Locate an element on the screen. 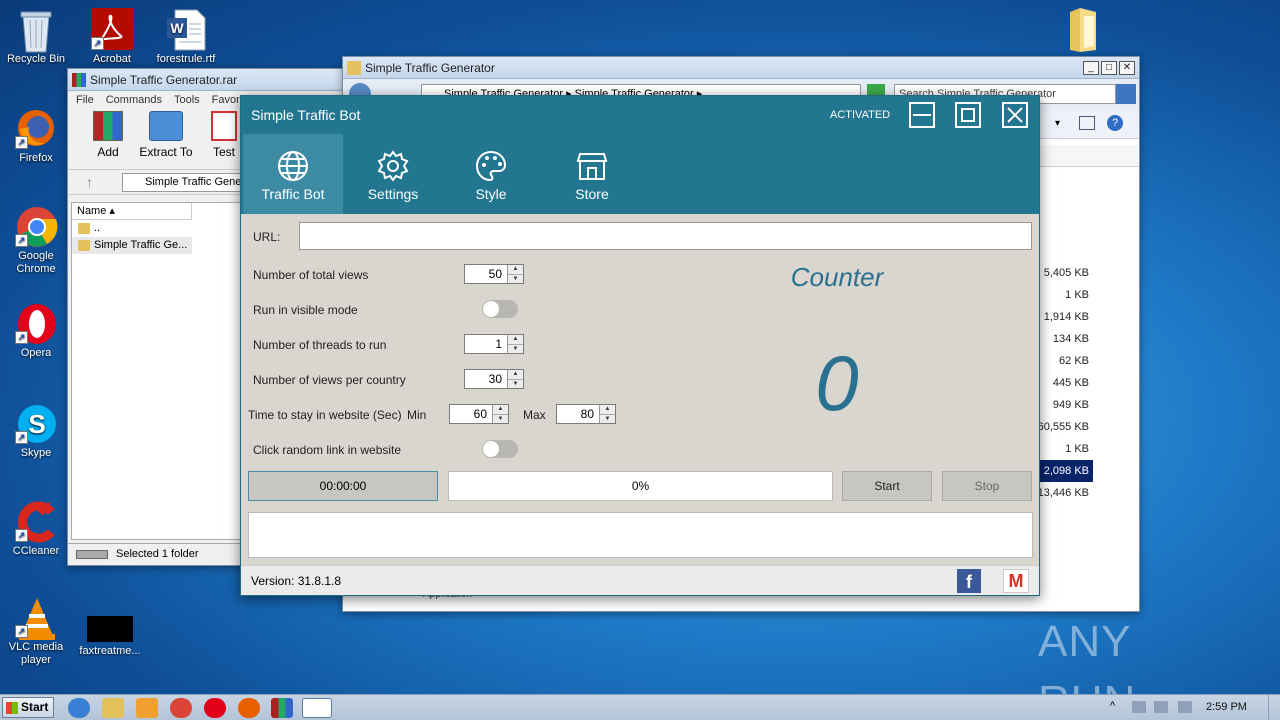  minimize-icon is located at coordinates (922, 115).